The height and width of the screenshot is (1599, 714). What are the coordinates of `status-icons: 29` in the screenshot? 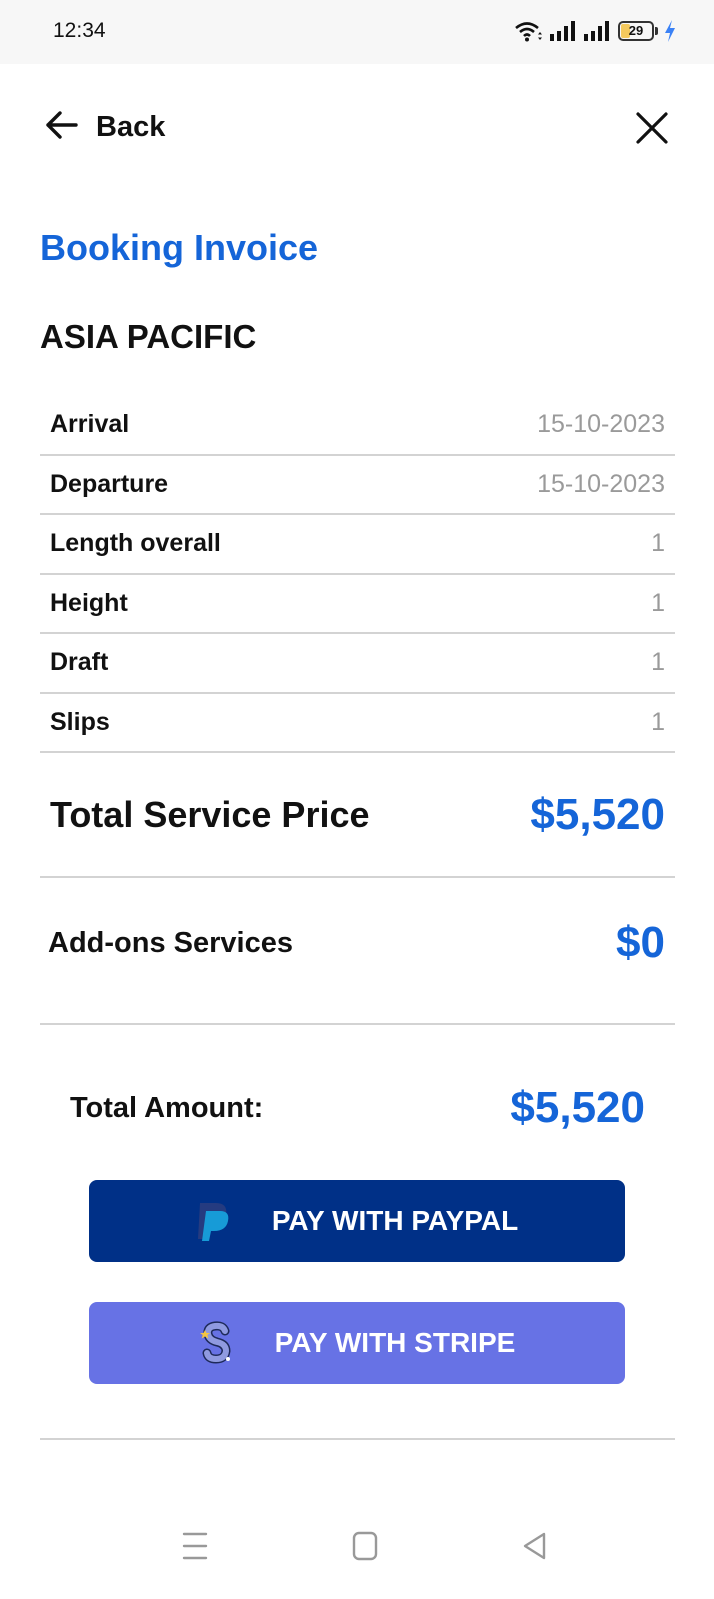 It's located at (595, 31).